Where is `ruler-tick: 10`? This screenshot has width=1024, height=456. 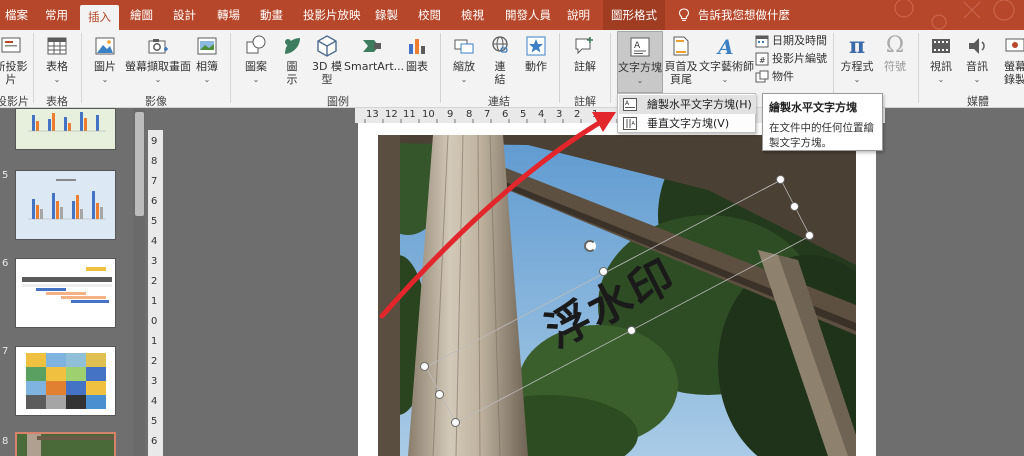 ruler-tick: 10 is located at coordinates (428, 114).